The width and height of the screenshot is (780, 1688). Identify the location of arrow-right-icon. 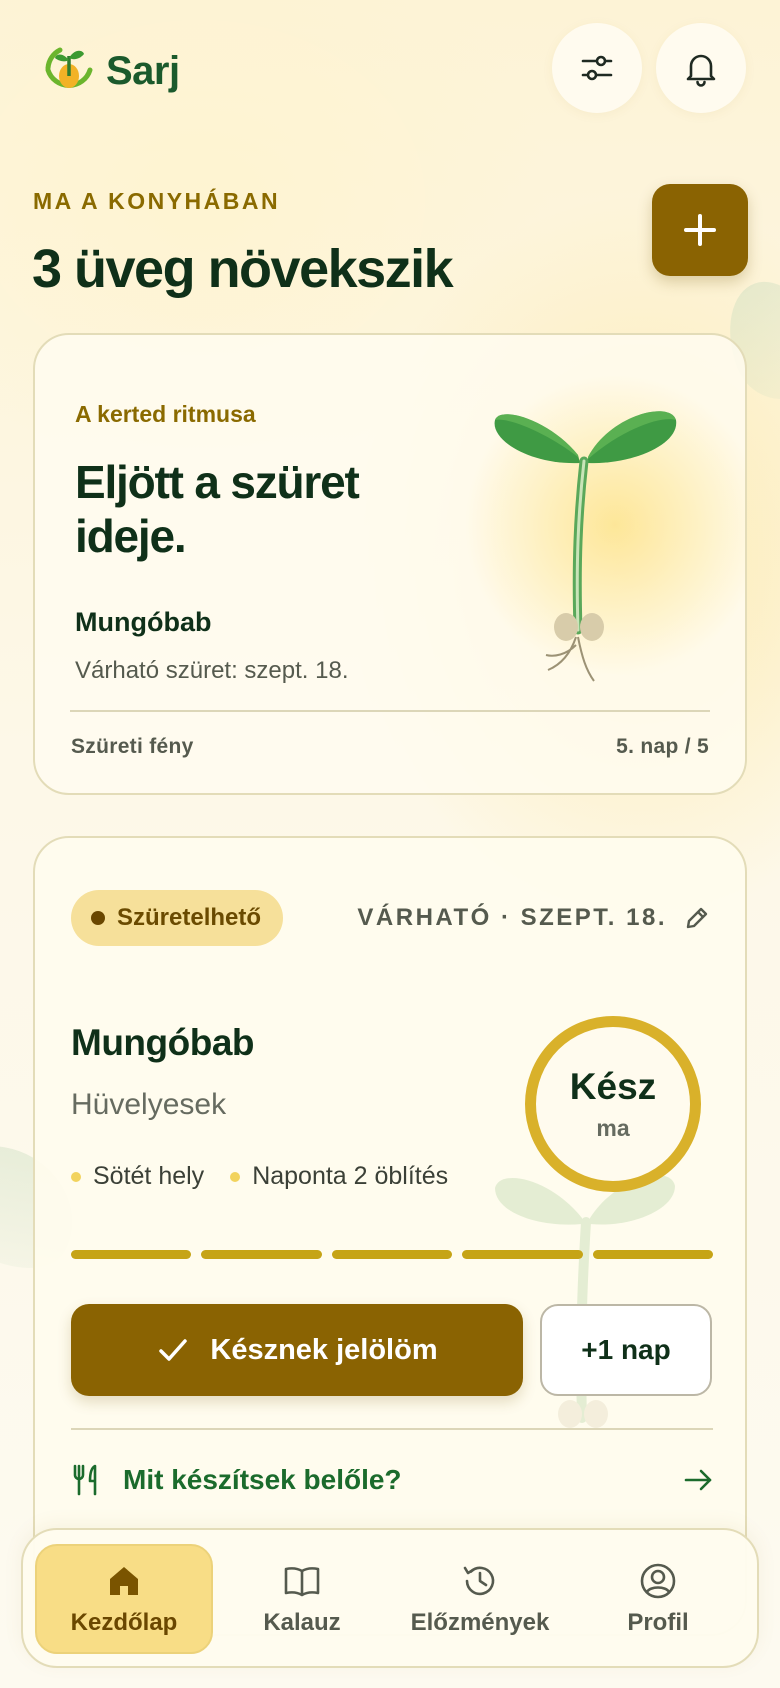
(698, 1480).